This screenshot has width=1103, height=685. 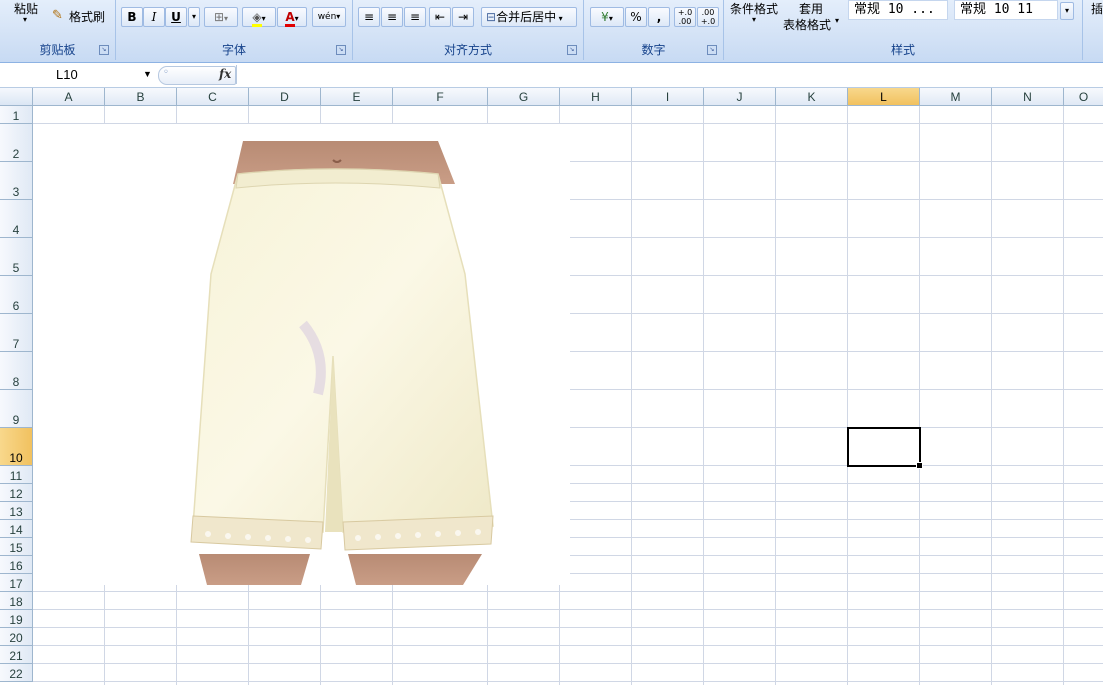 I want to click on column-header-J: J, so click(x=740, y=97).